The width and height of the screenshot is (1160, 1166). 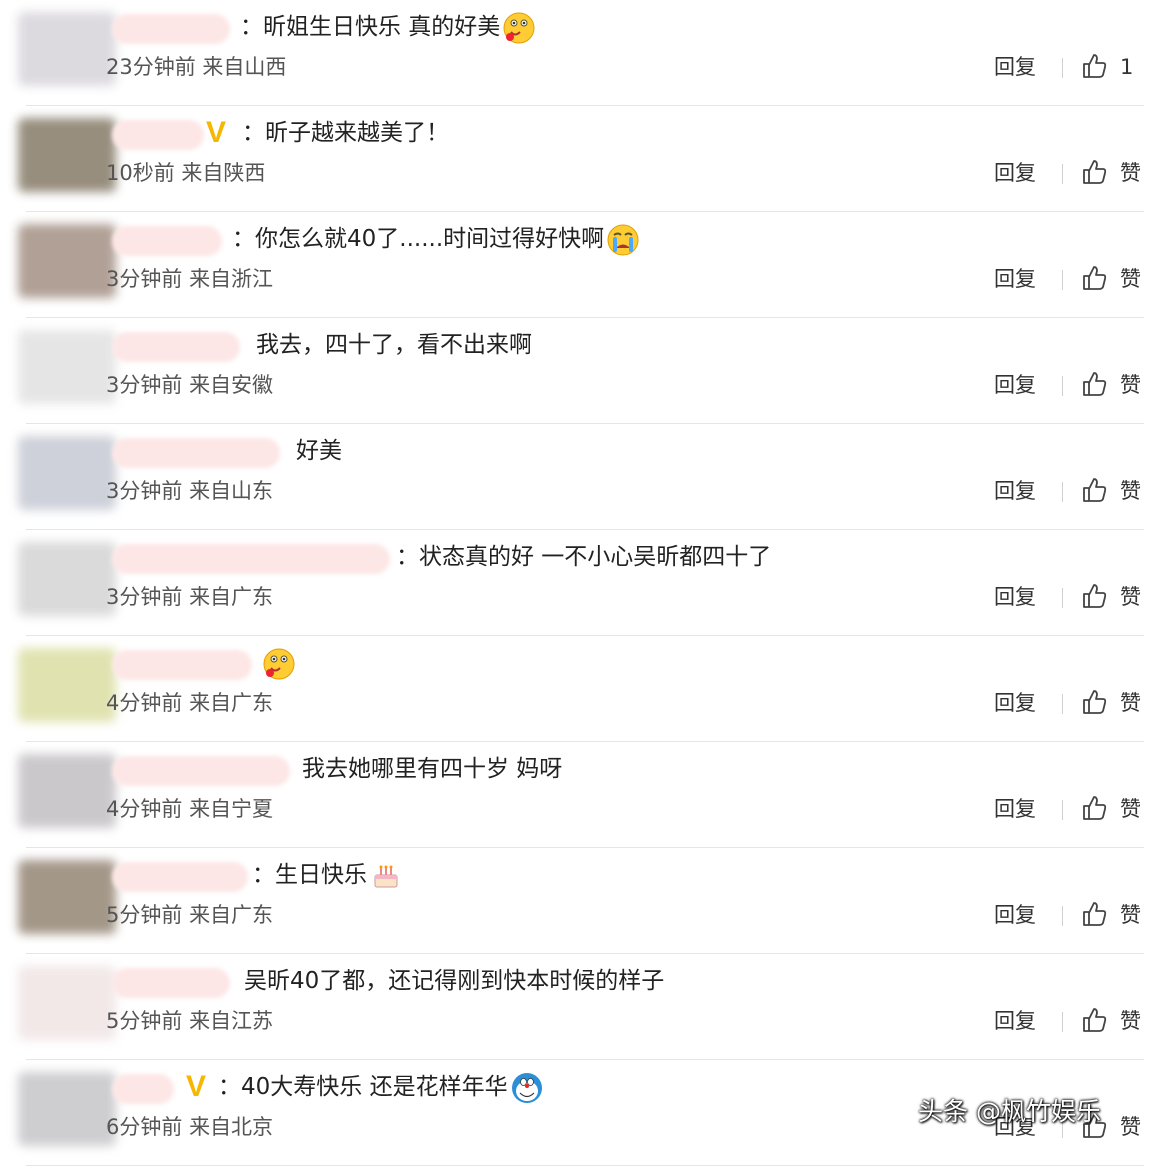 I want to click on comment-text-content: ：40大寿快乐 还是花样年华, so click(x=363, y=1087).